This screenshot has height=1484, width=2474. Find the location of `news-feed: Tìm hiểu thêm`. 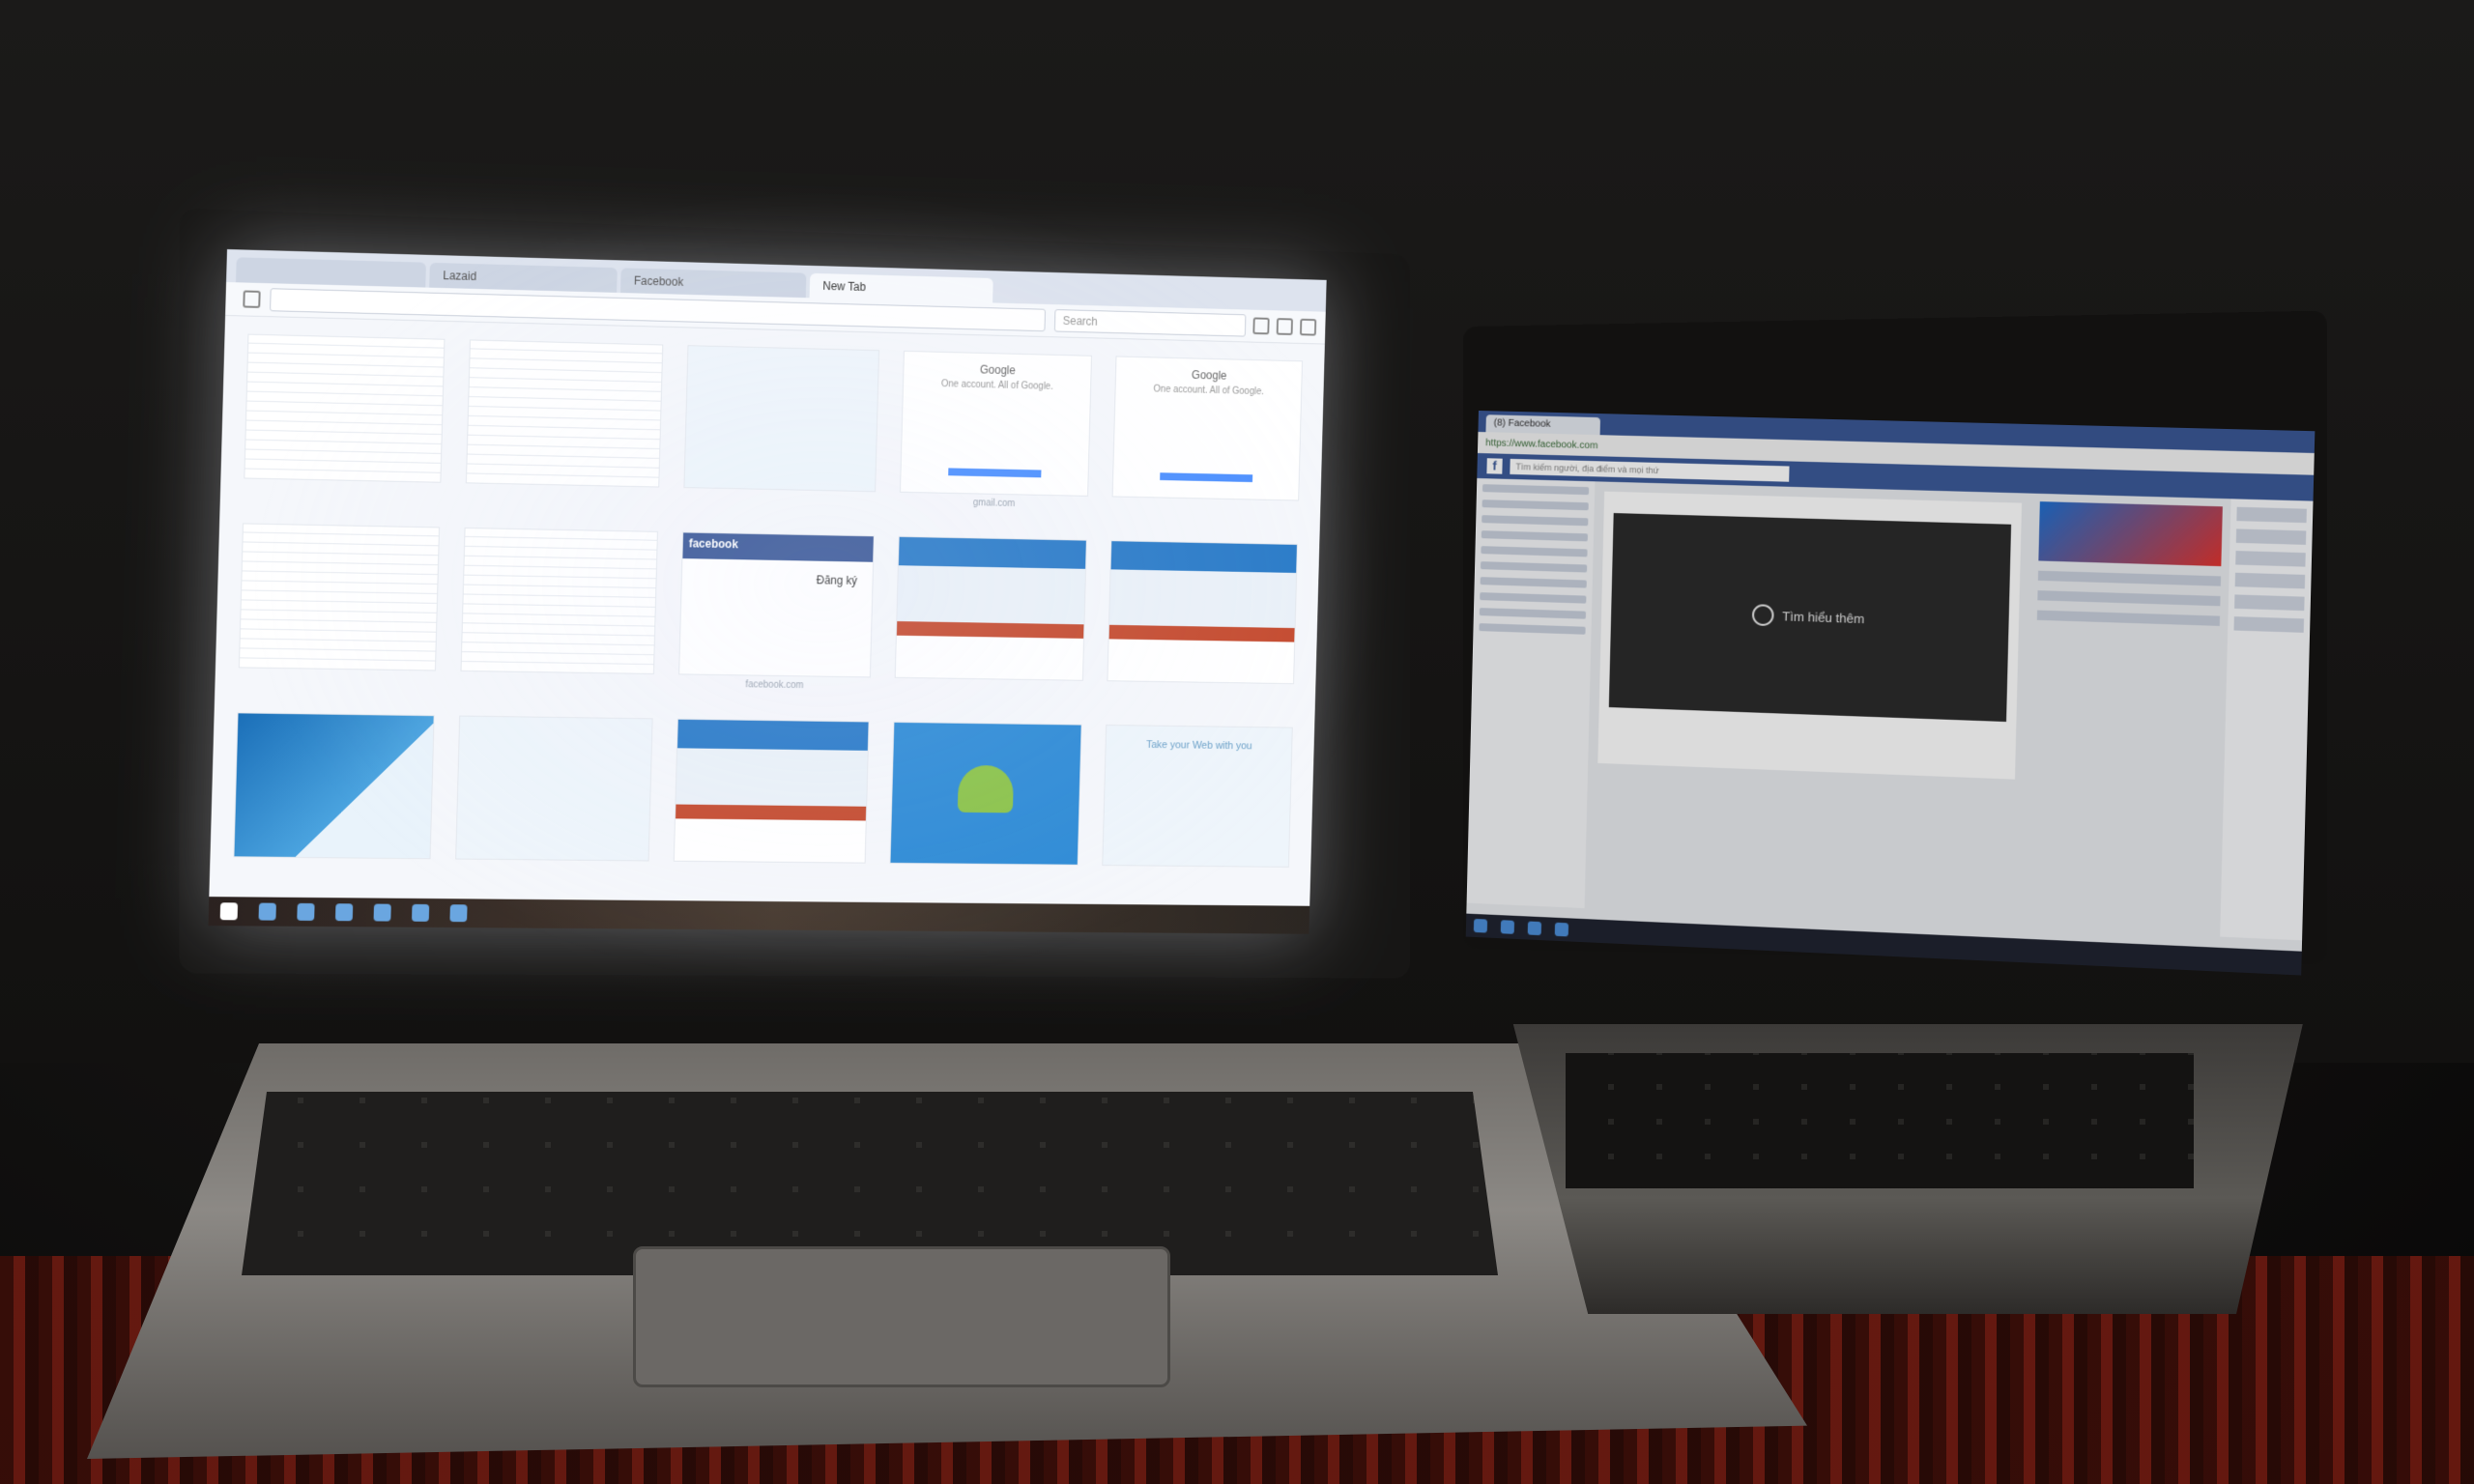

news-feed: Tìm hiểu thêm is located at coordinates (1809, 704).